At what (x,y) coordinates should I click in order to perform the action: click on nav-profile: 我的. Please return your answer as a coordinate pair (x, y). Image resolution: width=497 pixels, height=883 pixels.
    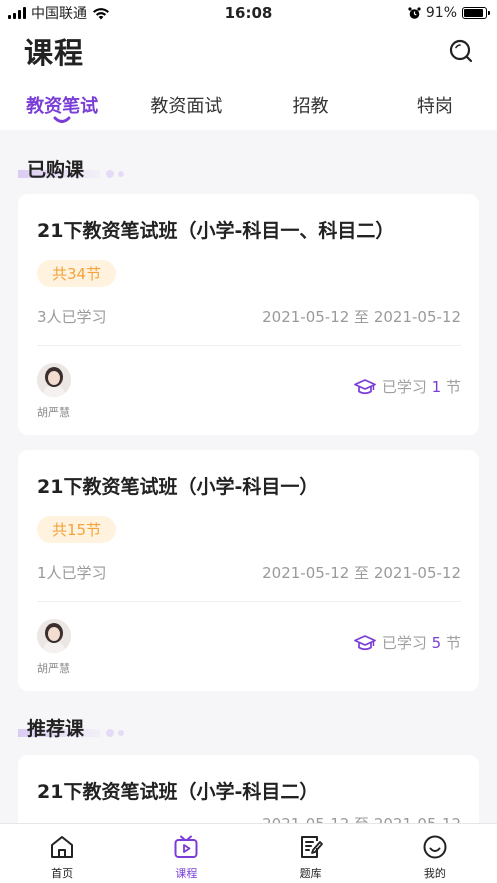
    Looking at the image, I should click on (435, 853).